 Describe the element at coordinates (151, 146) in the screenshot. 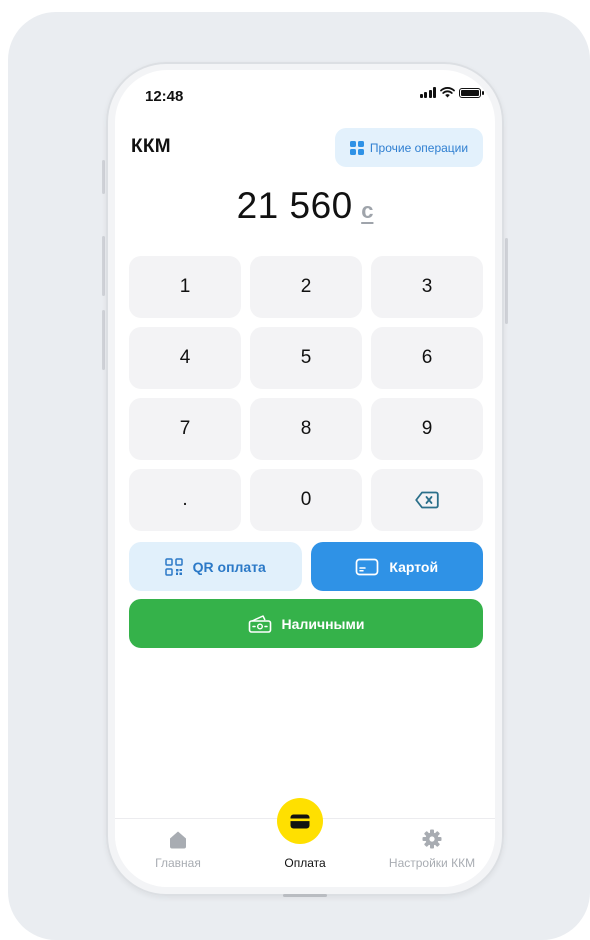

I see `page-title: ККМ` at that location.